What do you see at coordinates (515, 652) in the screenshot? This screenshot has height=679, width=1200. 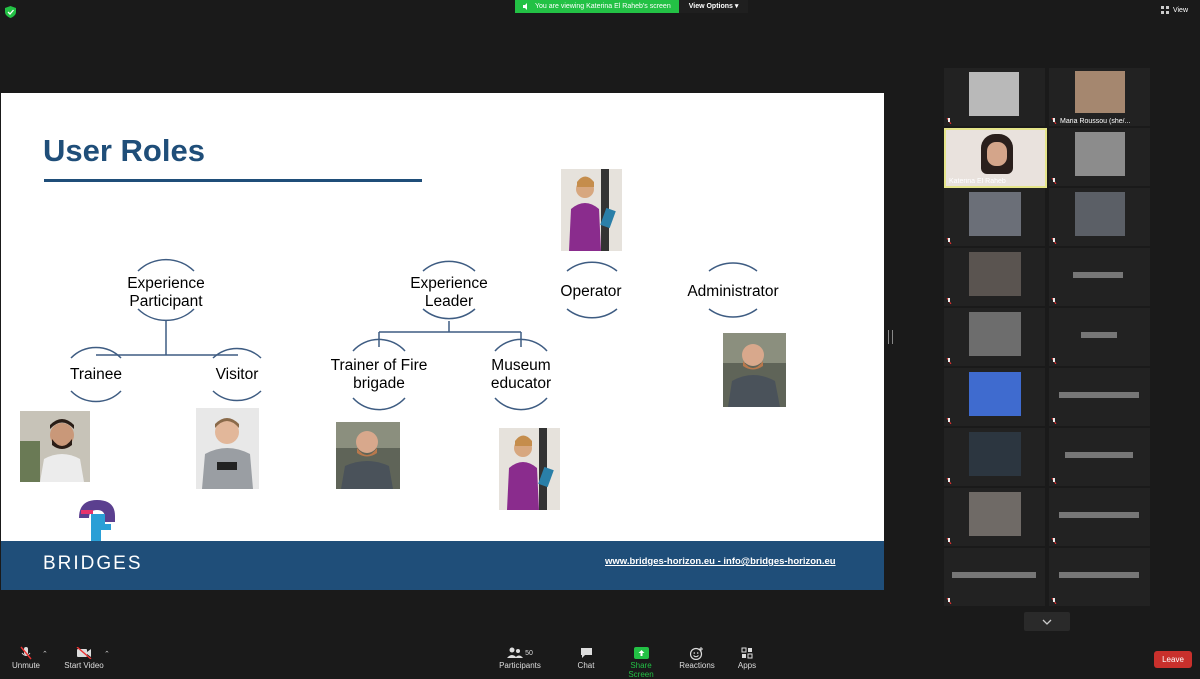 I see `participants-icon` at bounding box center [515, 652].